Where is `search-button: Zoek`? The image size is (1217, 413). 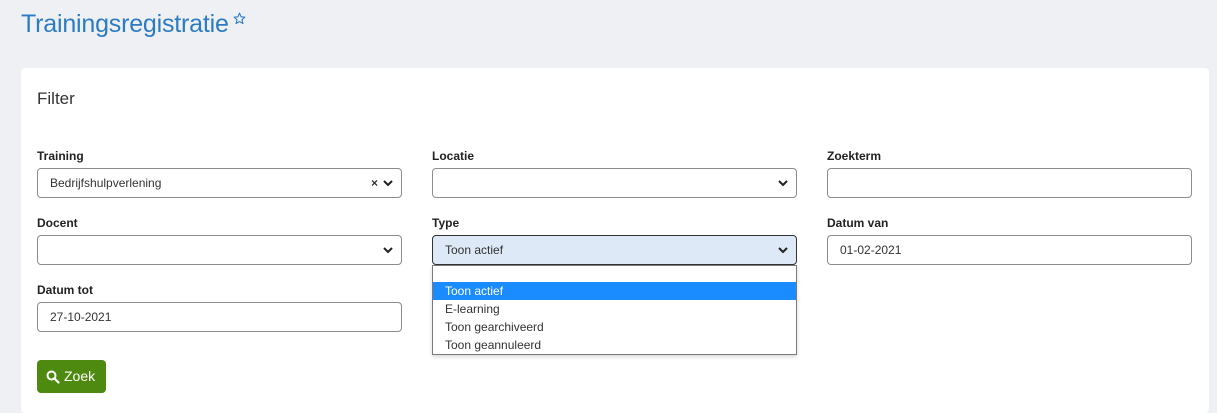 search-button: Zoek is located at coordinates (71, 376).